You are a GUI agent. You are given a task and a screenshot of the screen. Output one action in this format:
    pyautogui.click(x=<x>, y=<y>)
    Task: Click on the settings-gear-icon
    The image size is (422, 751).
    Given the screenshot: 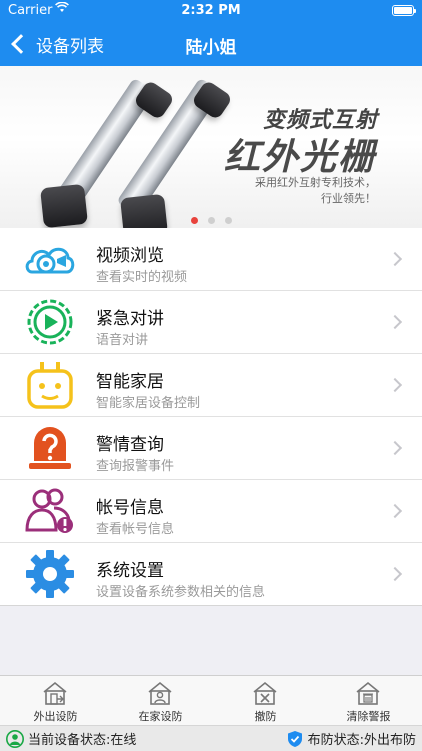 What is the action you would take?
    pyautogui.click(x=50, y=574)
    